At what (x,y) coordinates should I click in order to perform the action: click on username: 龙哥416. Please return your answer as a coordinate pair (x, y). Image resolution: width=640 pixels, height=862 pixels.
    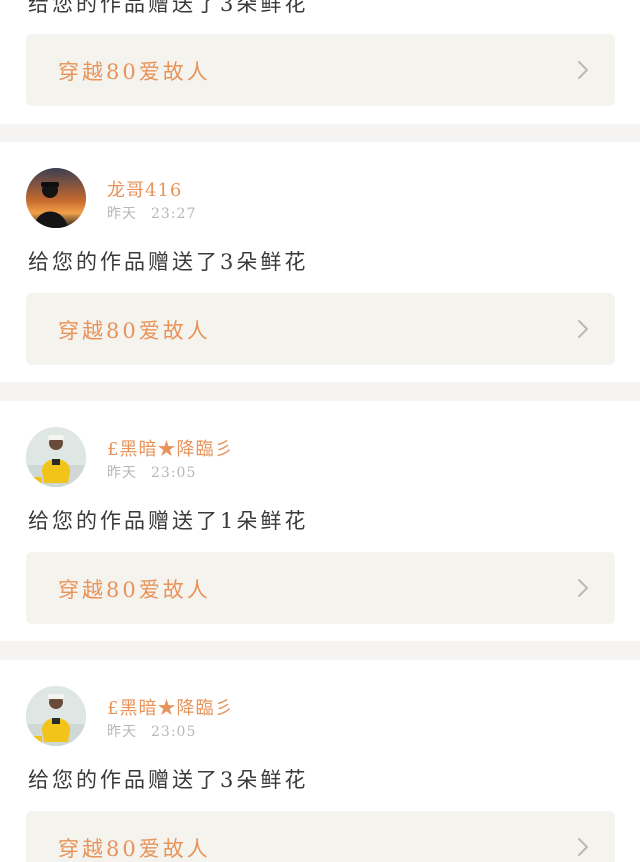
    Looking at the image, I should click on (144, 189).